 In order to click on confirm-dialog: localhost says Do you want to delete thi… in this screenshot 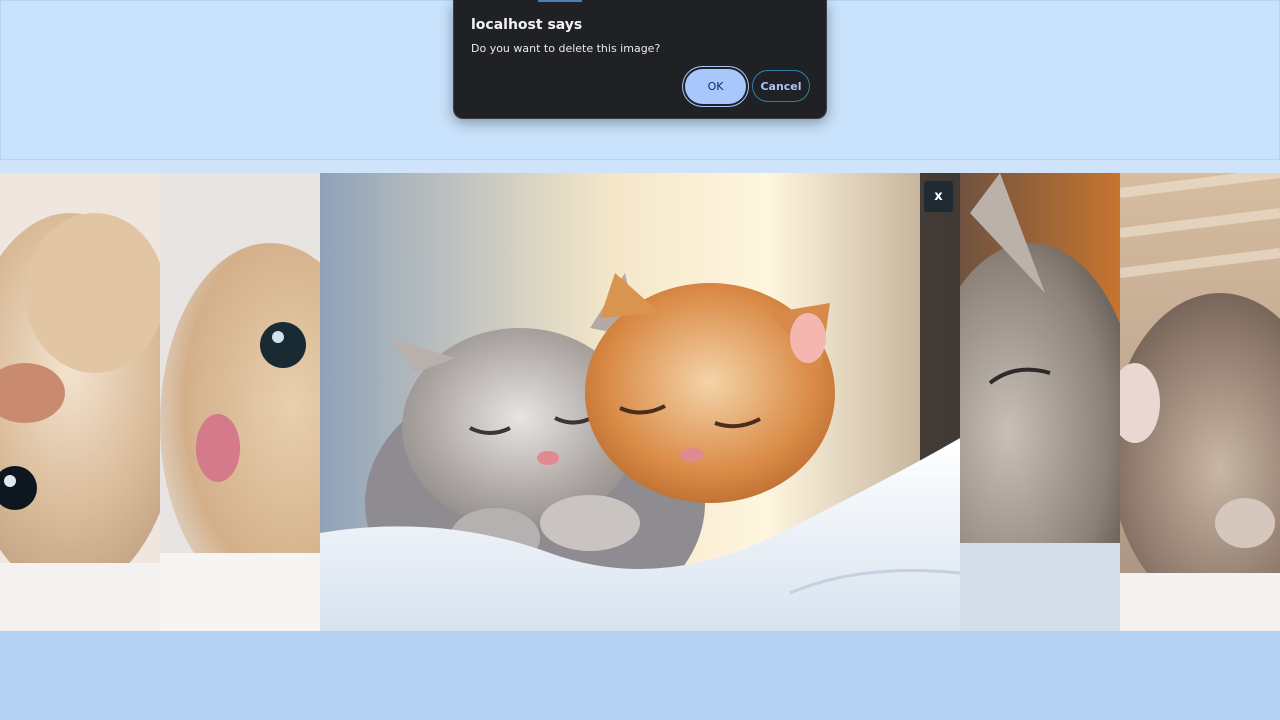, I will do `click(640, 59)`.